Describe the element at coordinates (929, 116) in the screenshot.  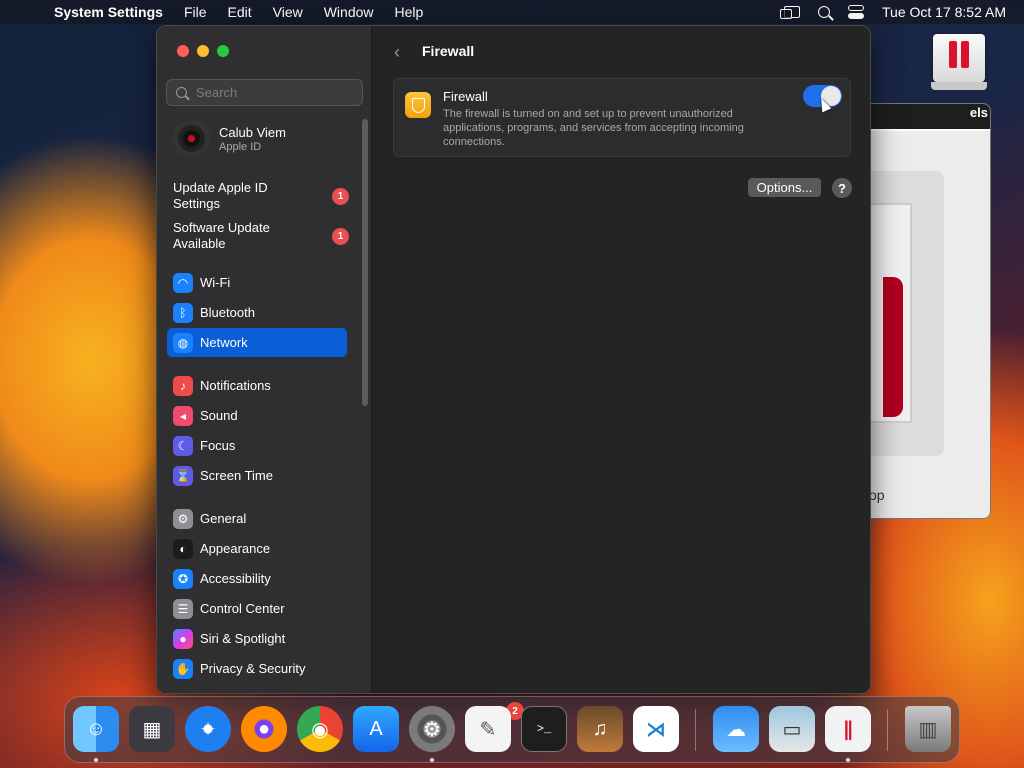
I see `background-window-title: els` at that location.